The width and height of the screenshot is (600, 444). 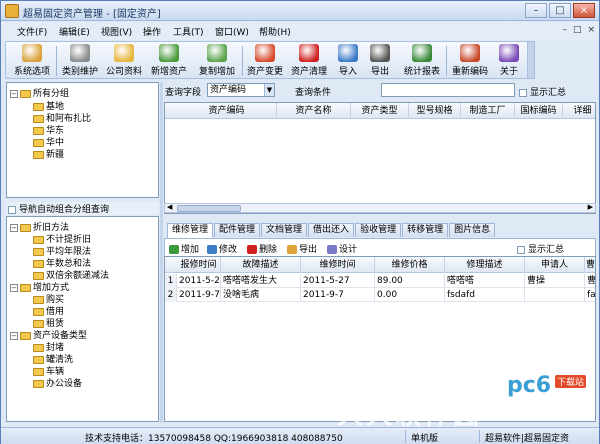 What do you see at coordinates (241, 90) in the screenshot?
I see `query-field-select: 资产编码 ▼` at bounding box center [241, 90].